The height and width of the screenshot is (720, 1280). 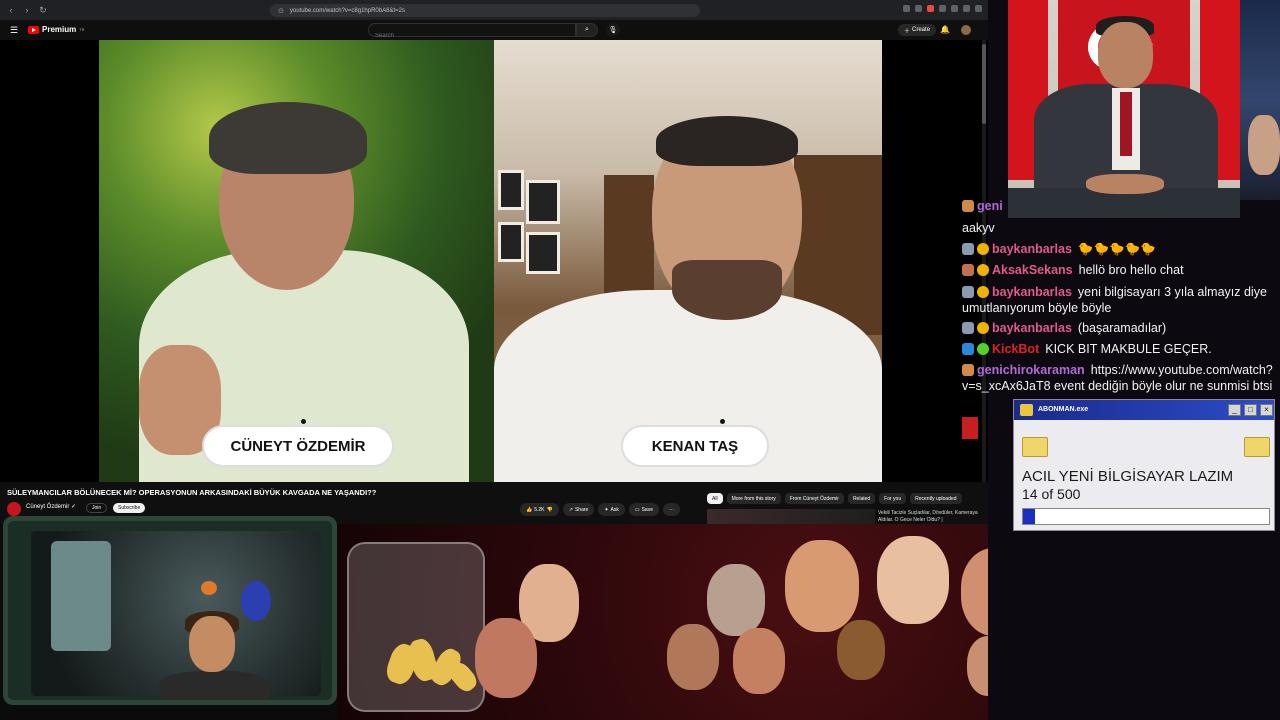 What do you see at coordinates (1234, 410) in the screenshot?
I see `minimize-icon: _` at bounding box center [1234, 410].